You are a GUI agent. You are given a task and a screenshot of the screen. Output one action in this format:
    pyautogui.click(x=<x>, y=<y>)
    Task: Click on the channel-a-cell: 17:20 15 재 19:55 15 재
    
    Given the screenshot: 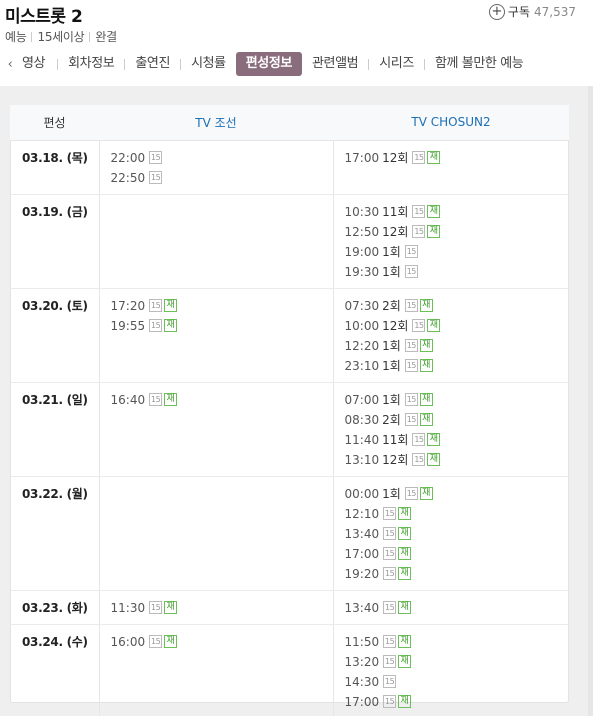 What is the action you would take?
    pyautogui.click(x=216, y=335)
    